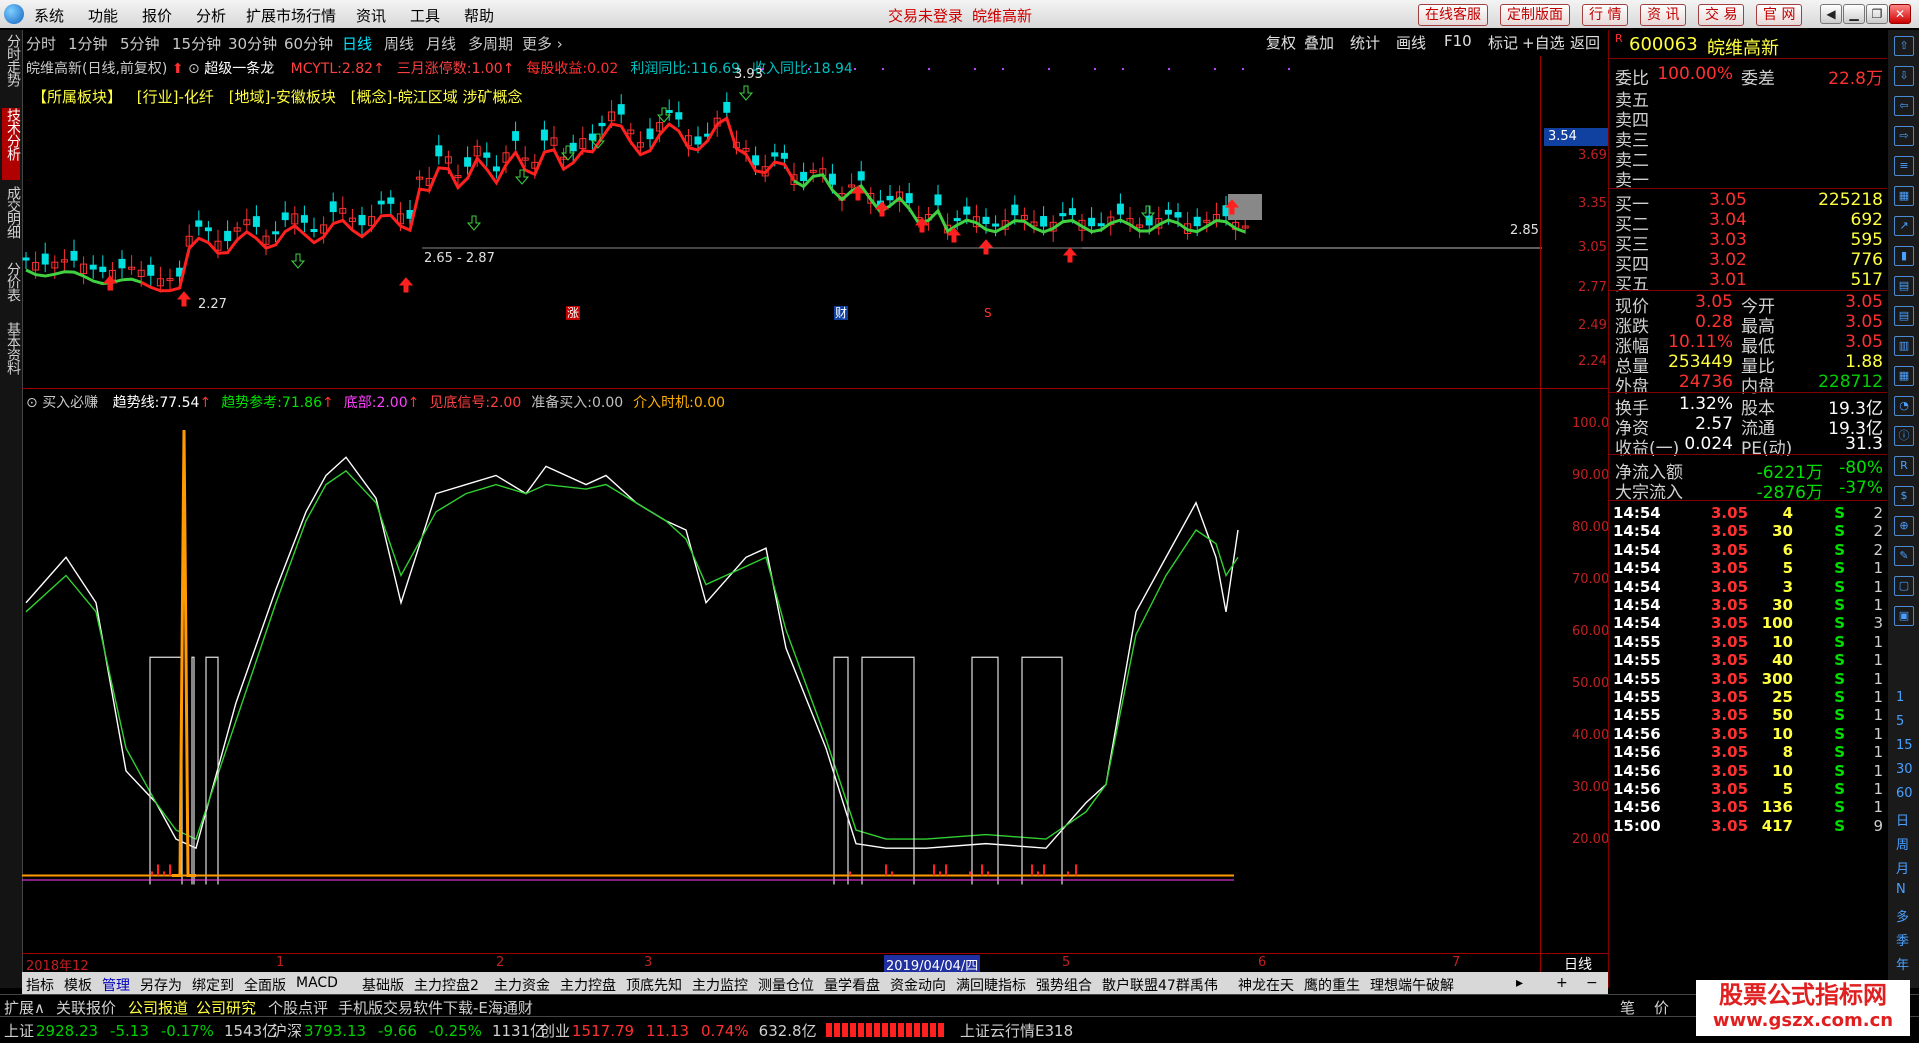 The image size is (1919, 1043). I want to click on status-link: 个股点评, so click(298, 1007).